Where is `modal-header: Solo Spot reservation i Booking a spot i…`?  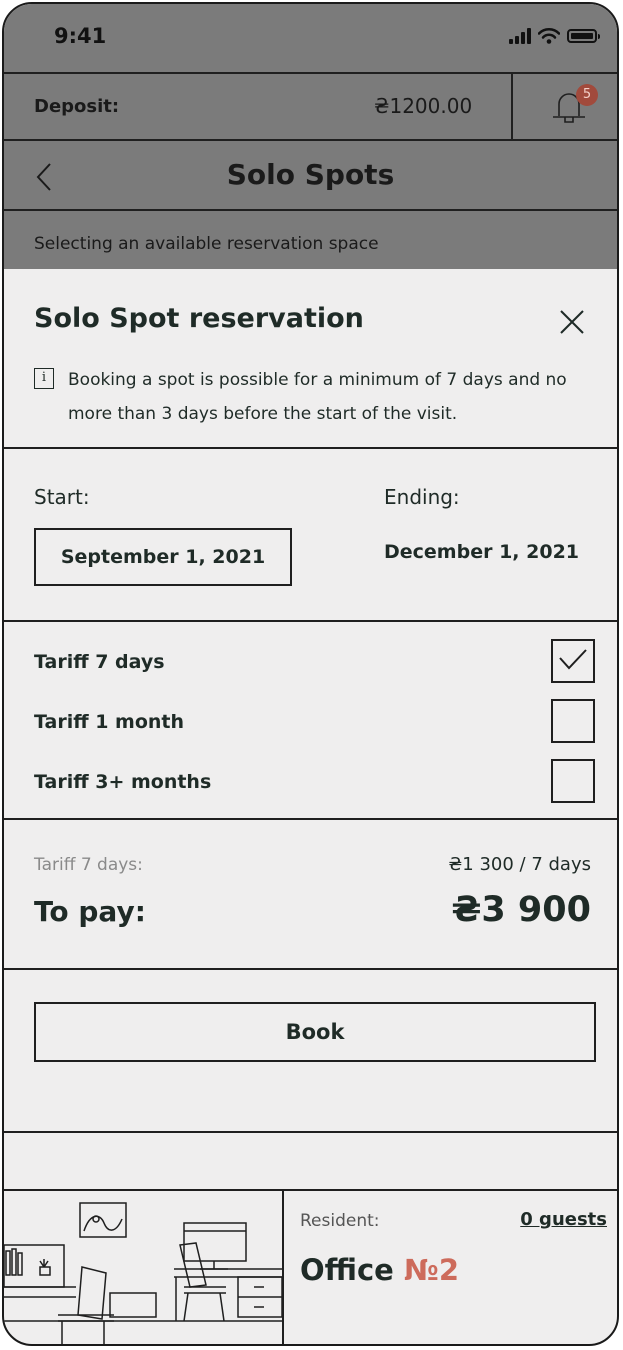 modal-header: Solo Spot reservation i Booking a spot i… is located at coordinates (310, 359).